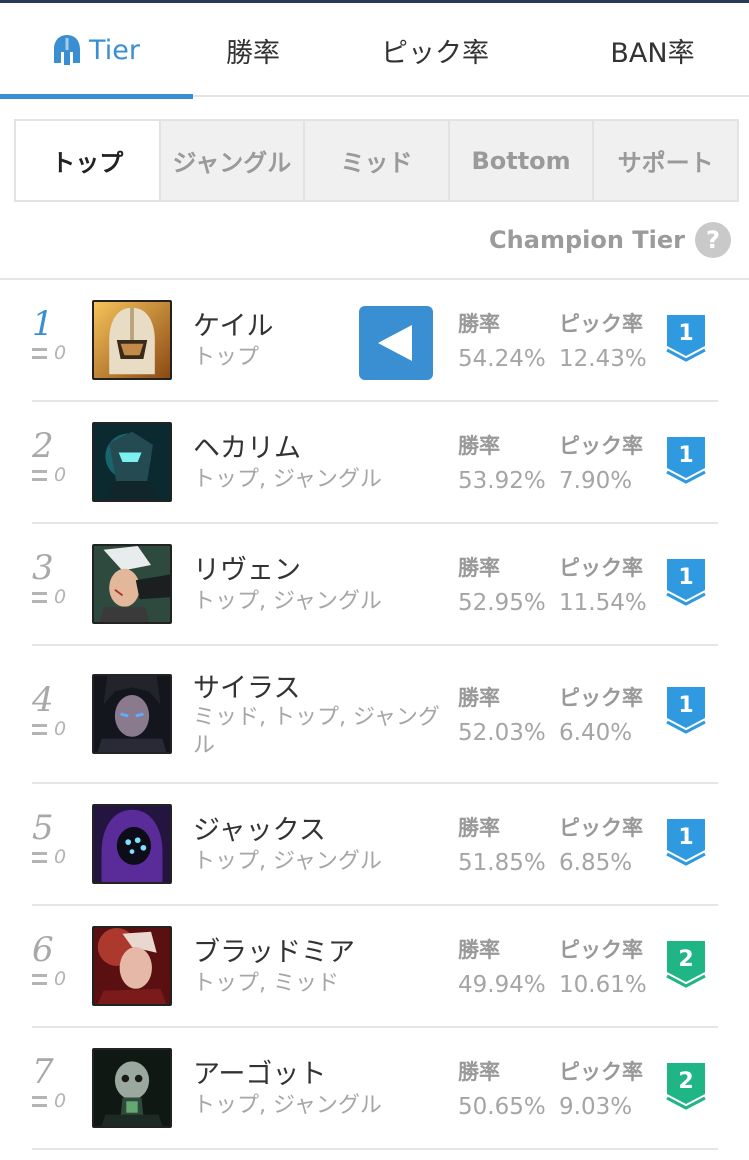 This screenshot has height=1160, width=749. Describe the element at coordinates (247, 570) in the screenshot. I see `champion-name: リヴェン` at that location.